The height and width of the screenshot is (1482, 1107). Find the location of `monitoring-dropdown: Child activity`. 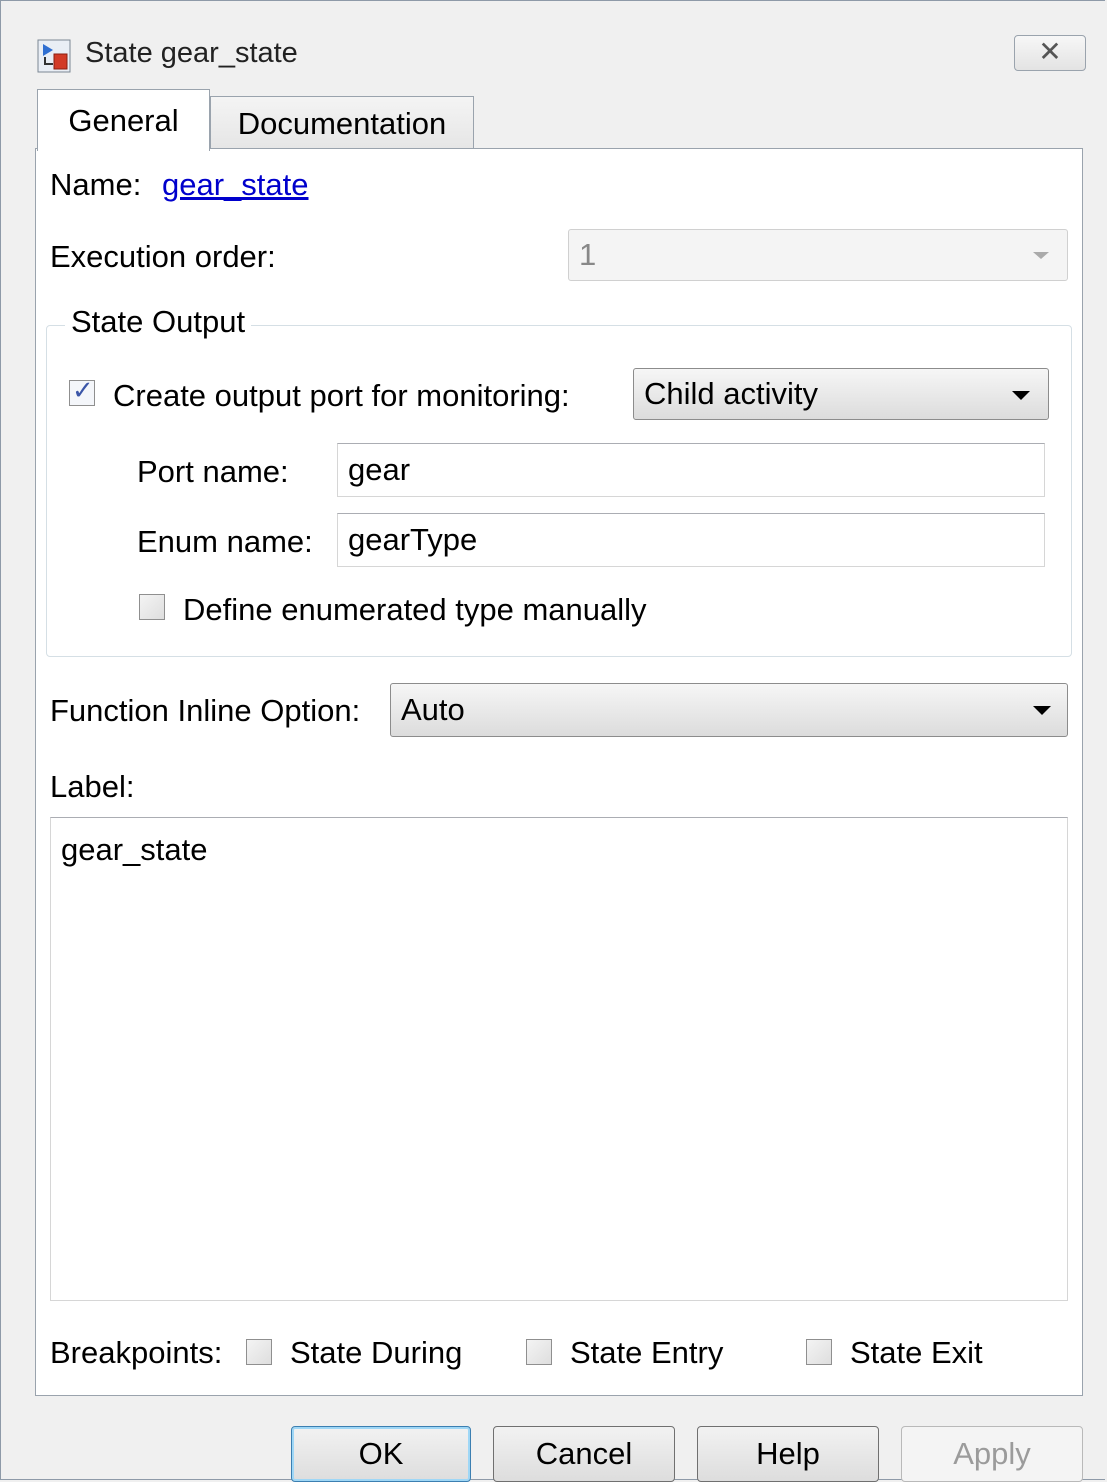

monitoring-dropdown: Child activity is located at coordinates (841, 394).